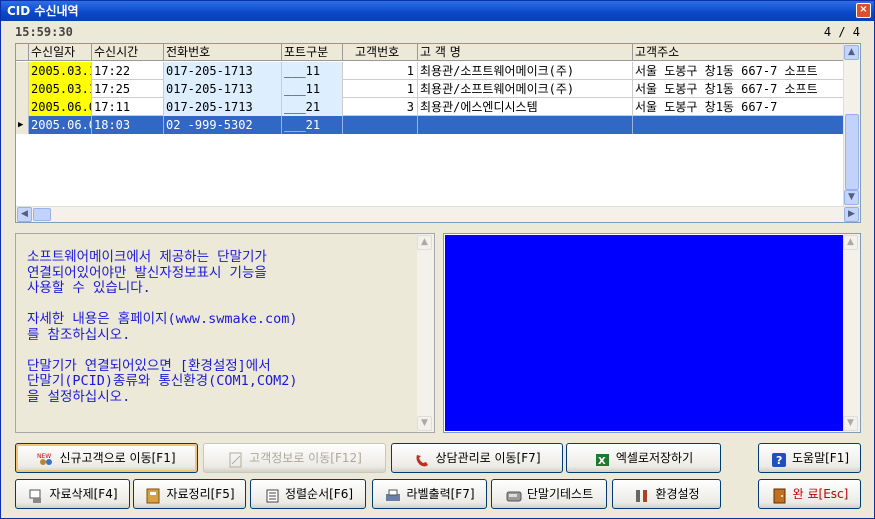 This screenshot has height=519, width=875. Describe the element at coordinates (44, 32) in the screenshot. I see `clock-time: 15:59:30` at that location.